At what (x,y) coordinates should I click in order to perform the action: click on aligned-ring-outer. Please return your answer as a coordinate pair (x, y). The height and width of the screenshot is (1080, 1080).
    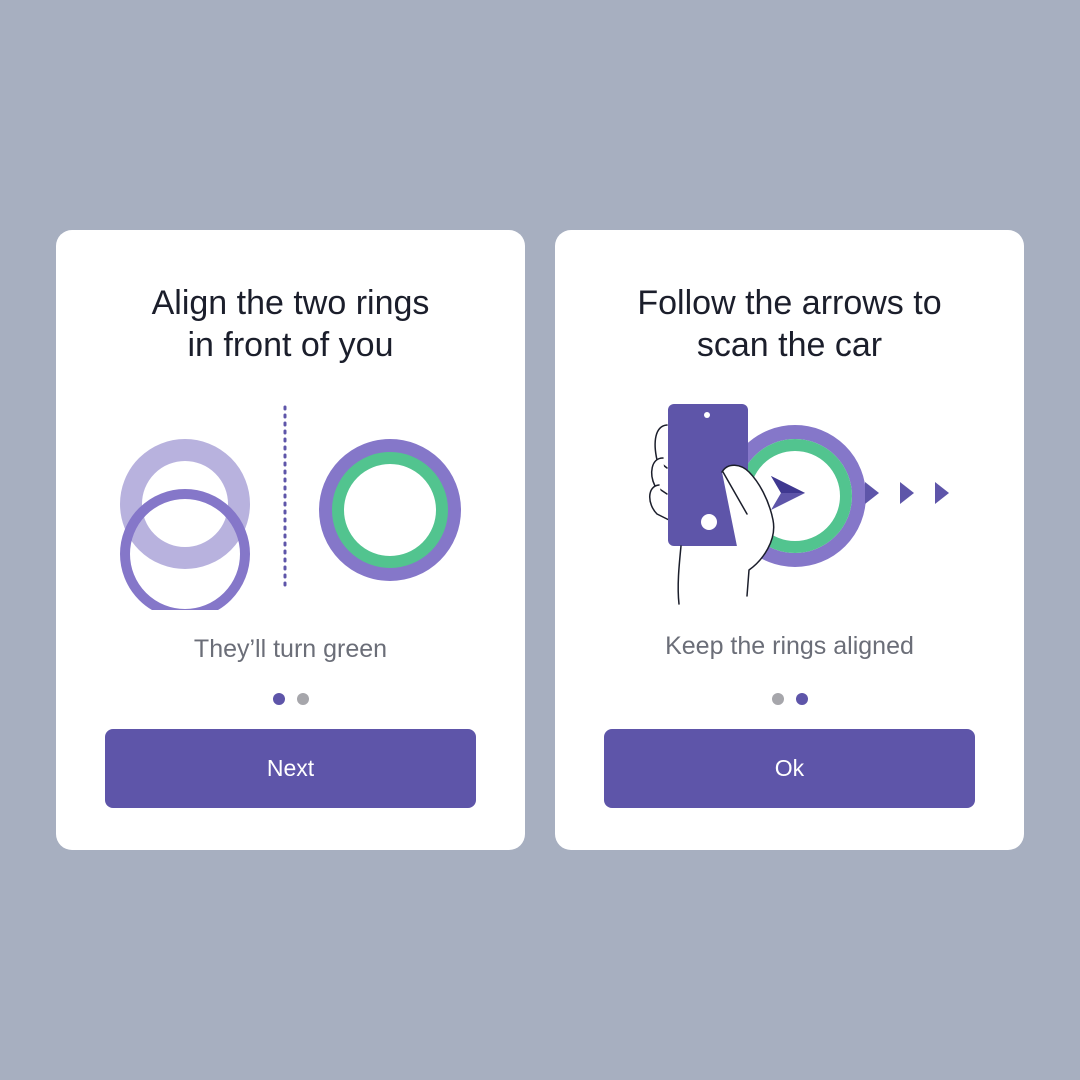
    Looking at the image, I should click on (390, 510).